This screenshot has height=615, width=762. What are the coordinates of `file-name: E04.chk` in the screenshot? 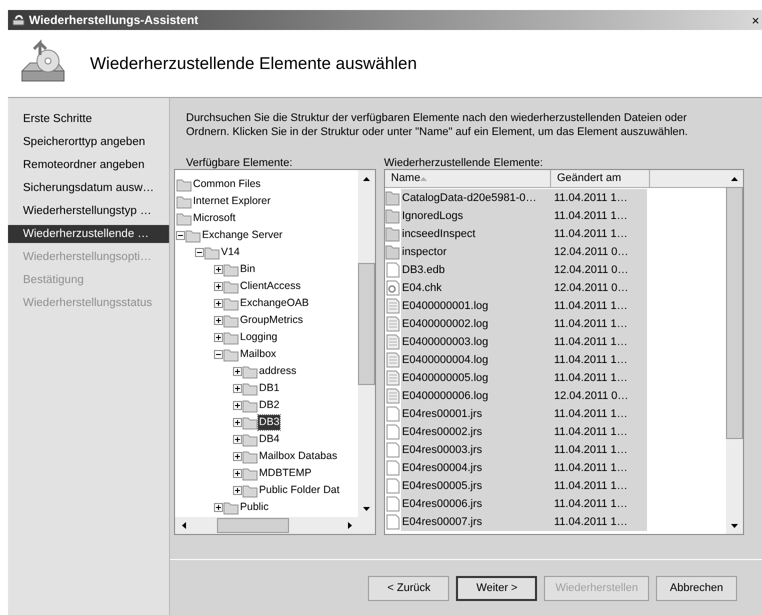 It's located at (474, 288).